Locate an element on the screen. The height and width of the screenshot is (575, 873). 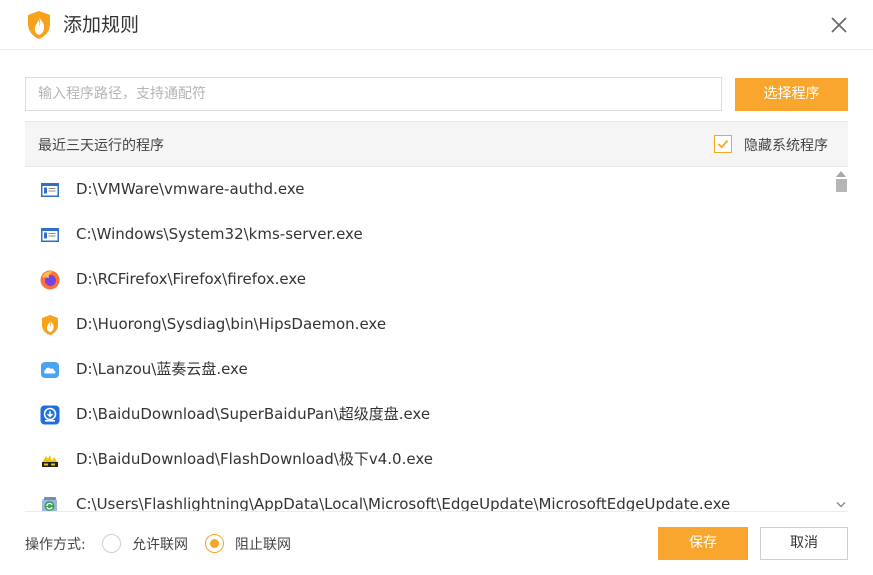
list-item: D:\BaiduDownload\SuperBaiduPan\超级度盘.exe is located at coordinates (430, 414).